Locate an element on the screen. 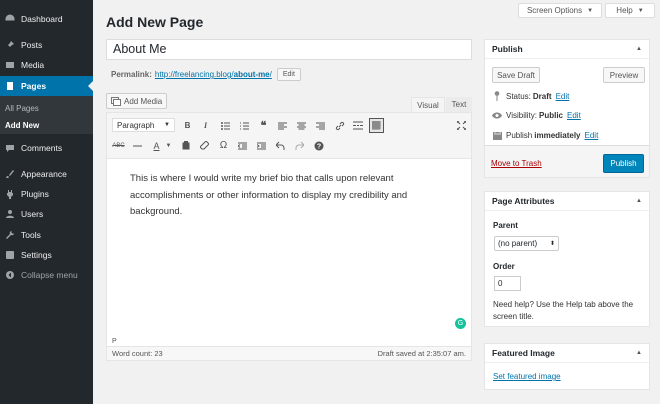 The width and height of the screenshot is (660, 404). help-circle-icon: ? is located at coordinates (318, 145).